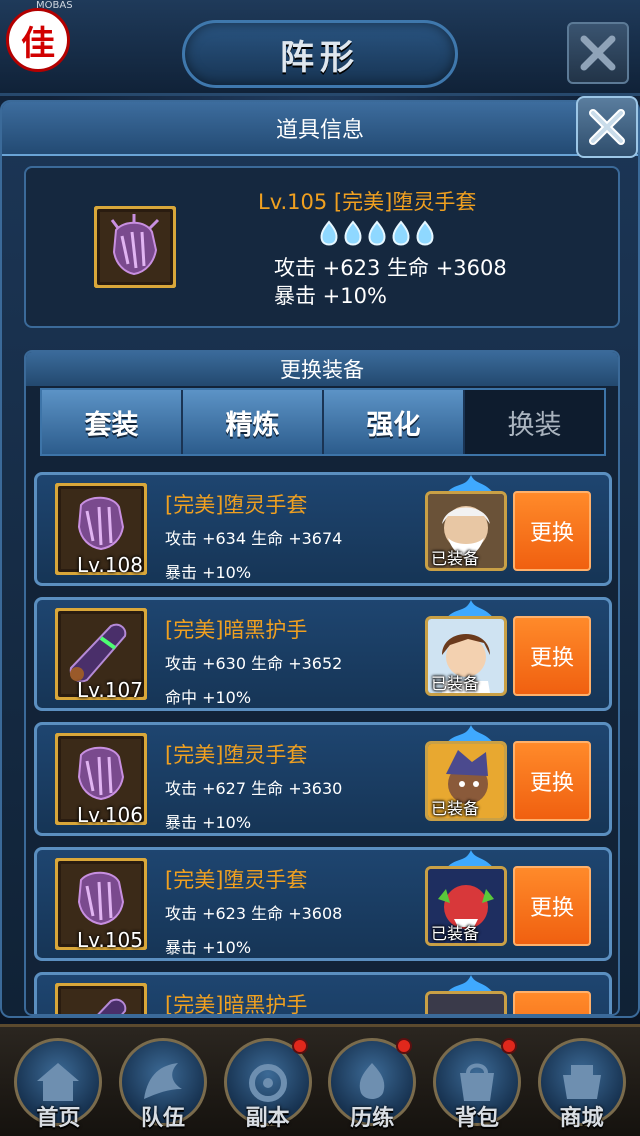 This screenshot has width=640, height=1136. I want to click on nav-label: 副本, so click(267, 1118).